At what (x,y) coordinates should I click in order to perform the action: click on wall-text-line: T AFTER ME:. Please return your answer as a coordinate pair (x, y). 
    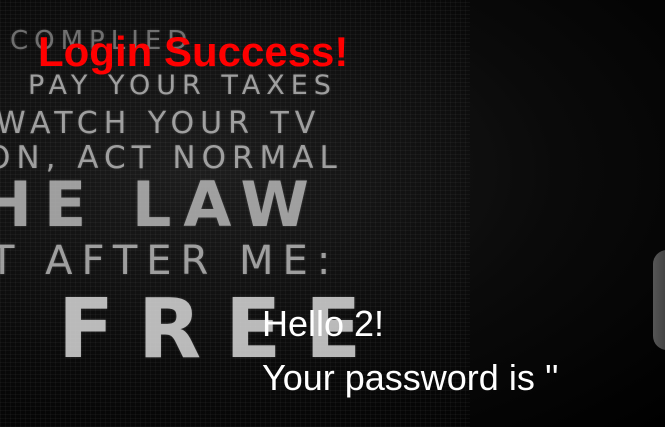
    Looking at the image, I should click on (170, 261).